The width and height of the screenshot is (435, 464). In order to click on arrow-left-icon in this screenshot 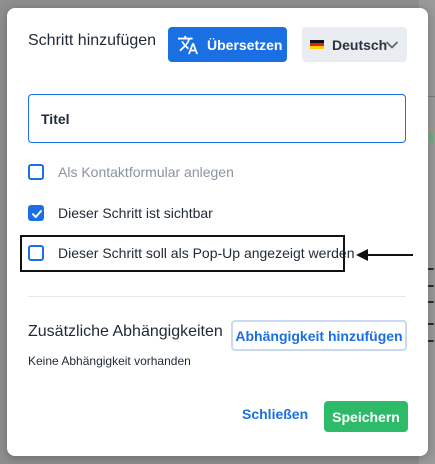, I will do `click(384, 255)`.